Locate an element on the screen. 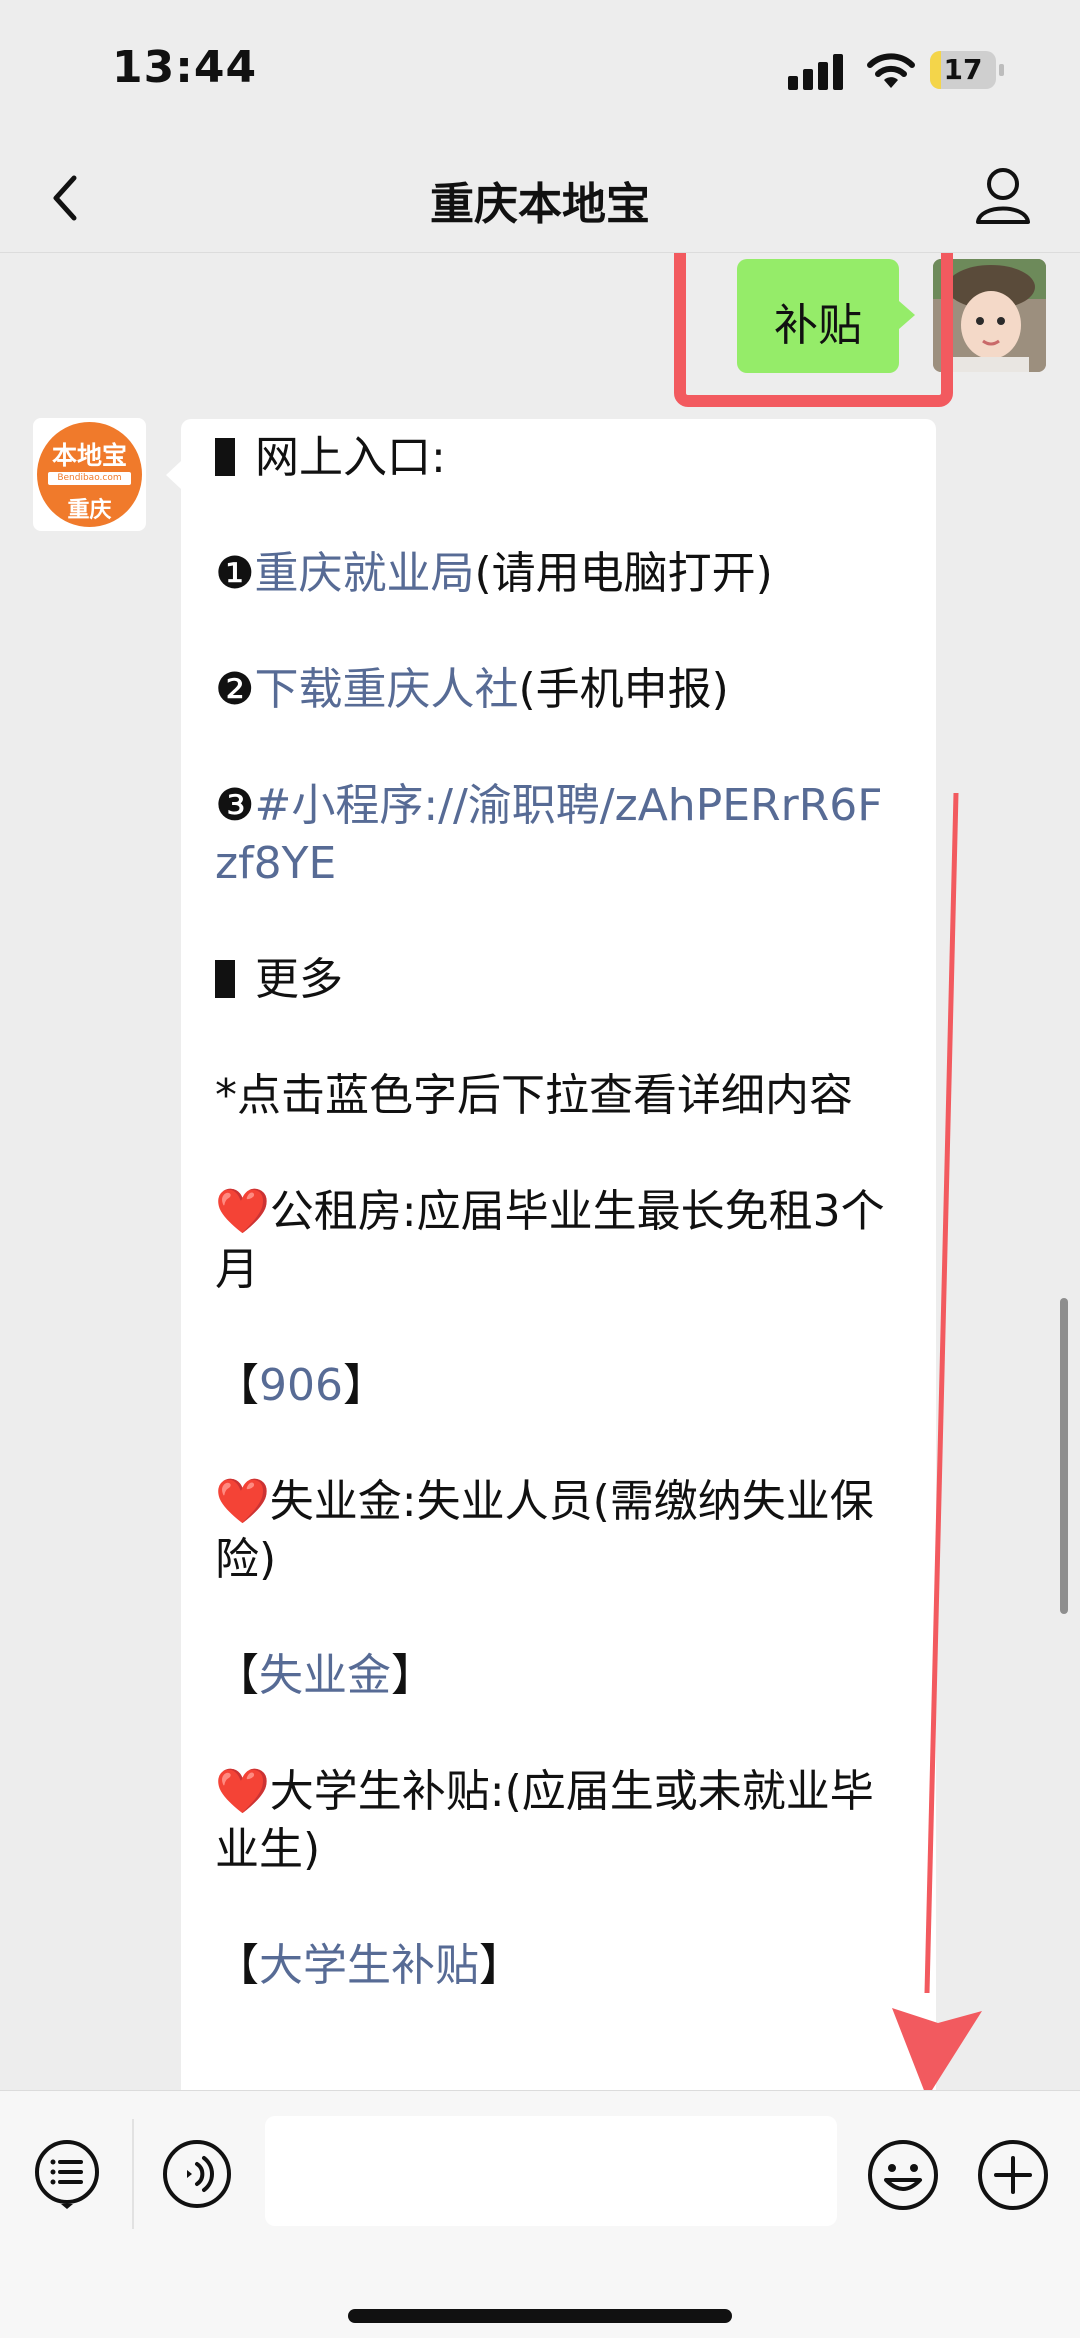 This screenshot has width=1080, height=2338. home-indicator is located at coordinates (540, 2316).